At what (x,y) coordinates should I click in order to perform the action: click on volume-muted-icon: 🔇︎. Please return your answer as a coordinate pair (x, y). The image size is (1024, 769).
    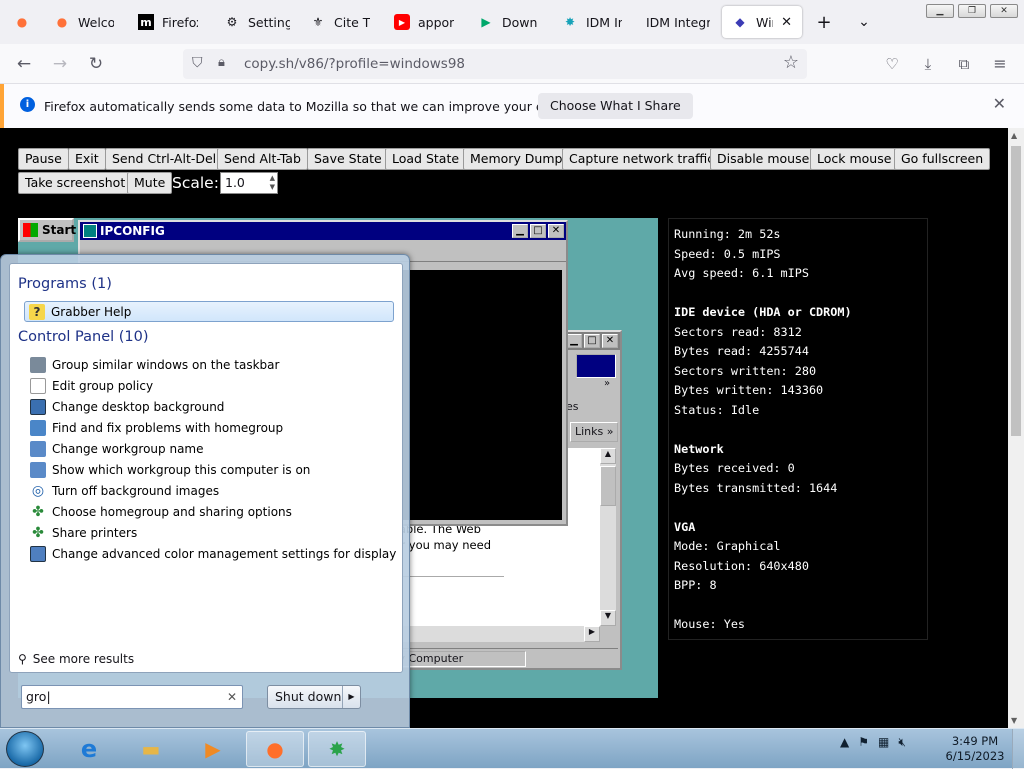
    Looking at the image, I should click on (902, 742).